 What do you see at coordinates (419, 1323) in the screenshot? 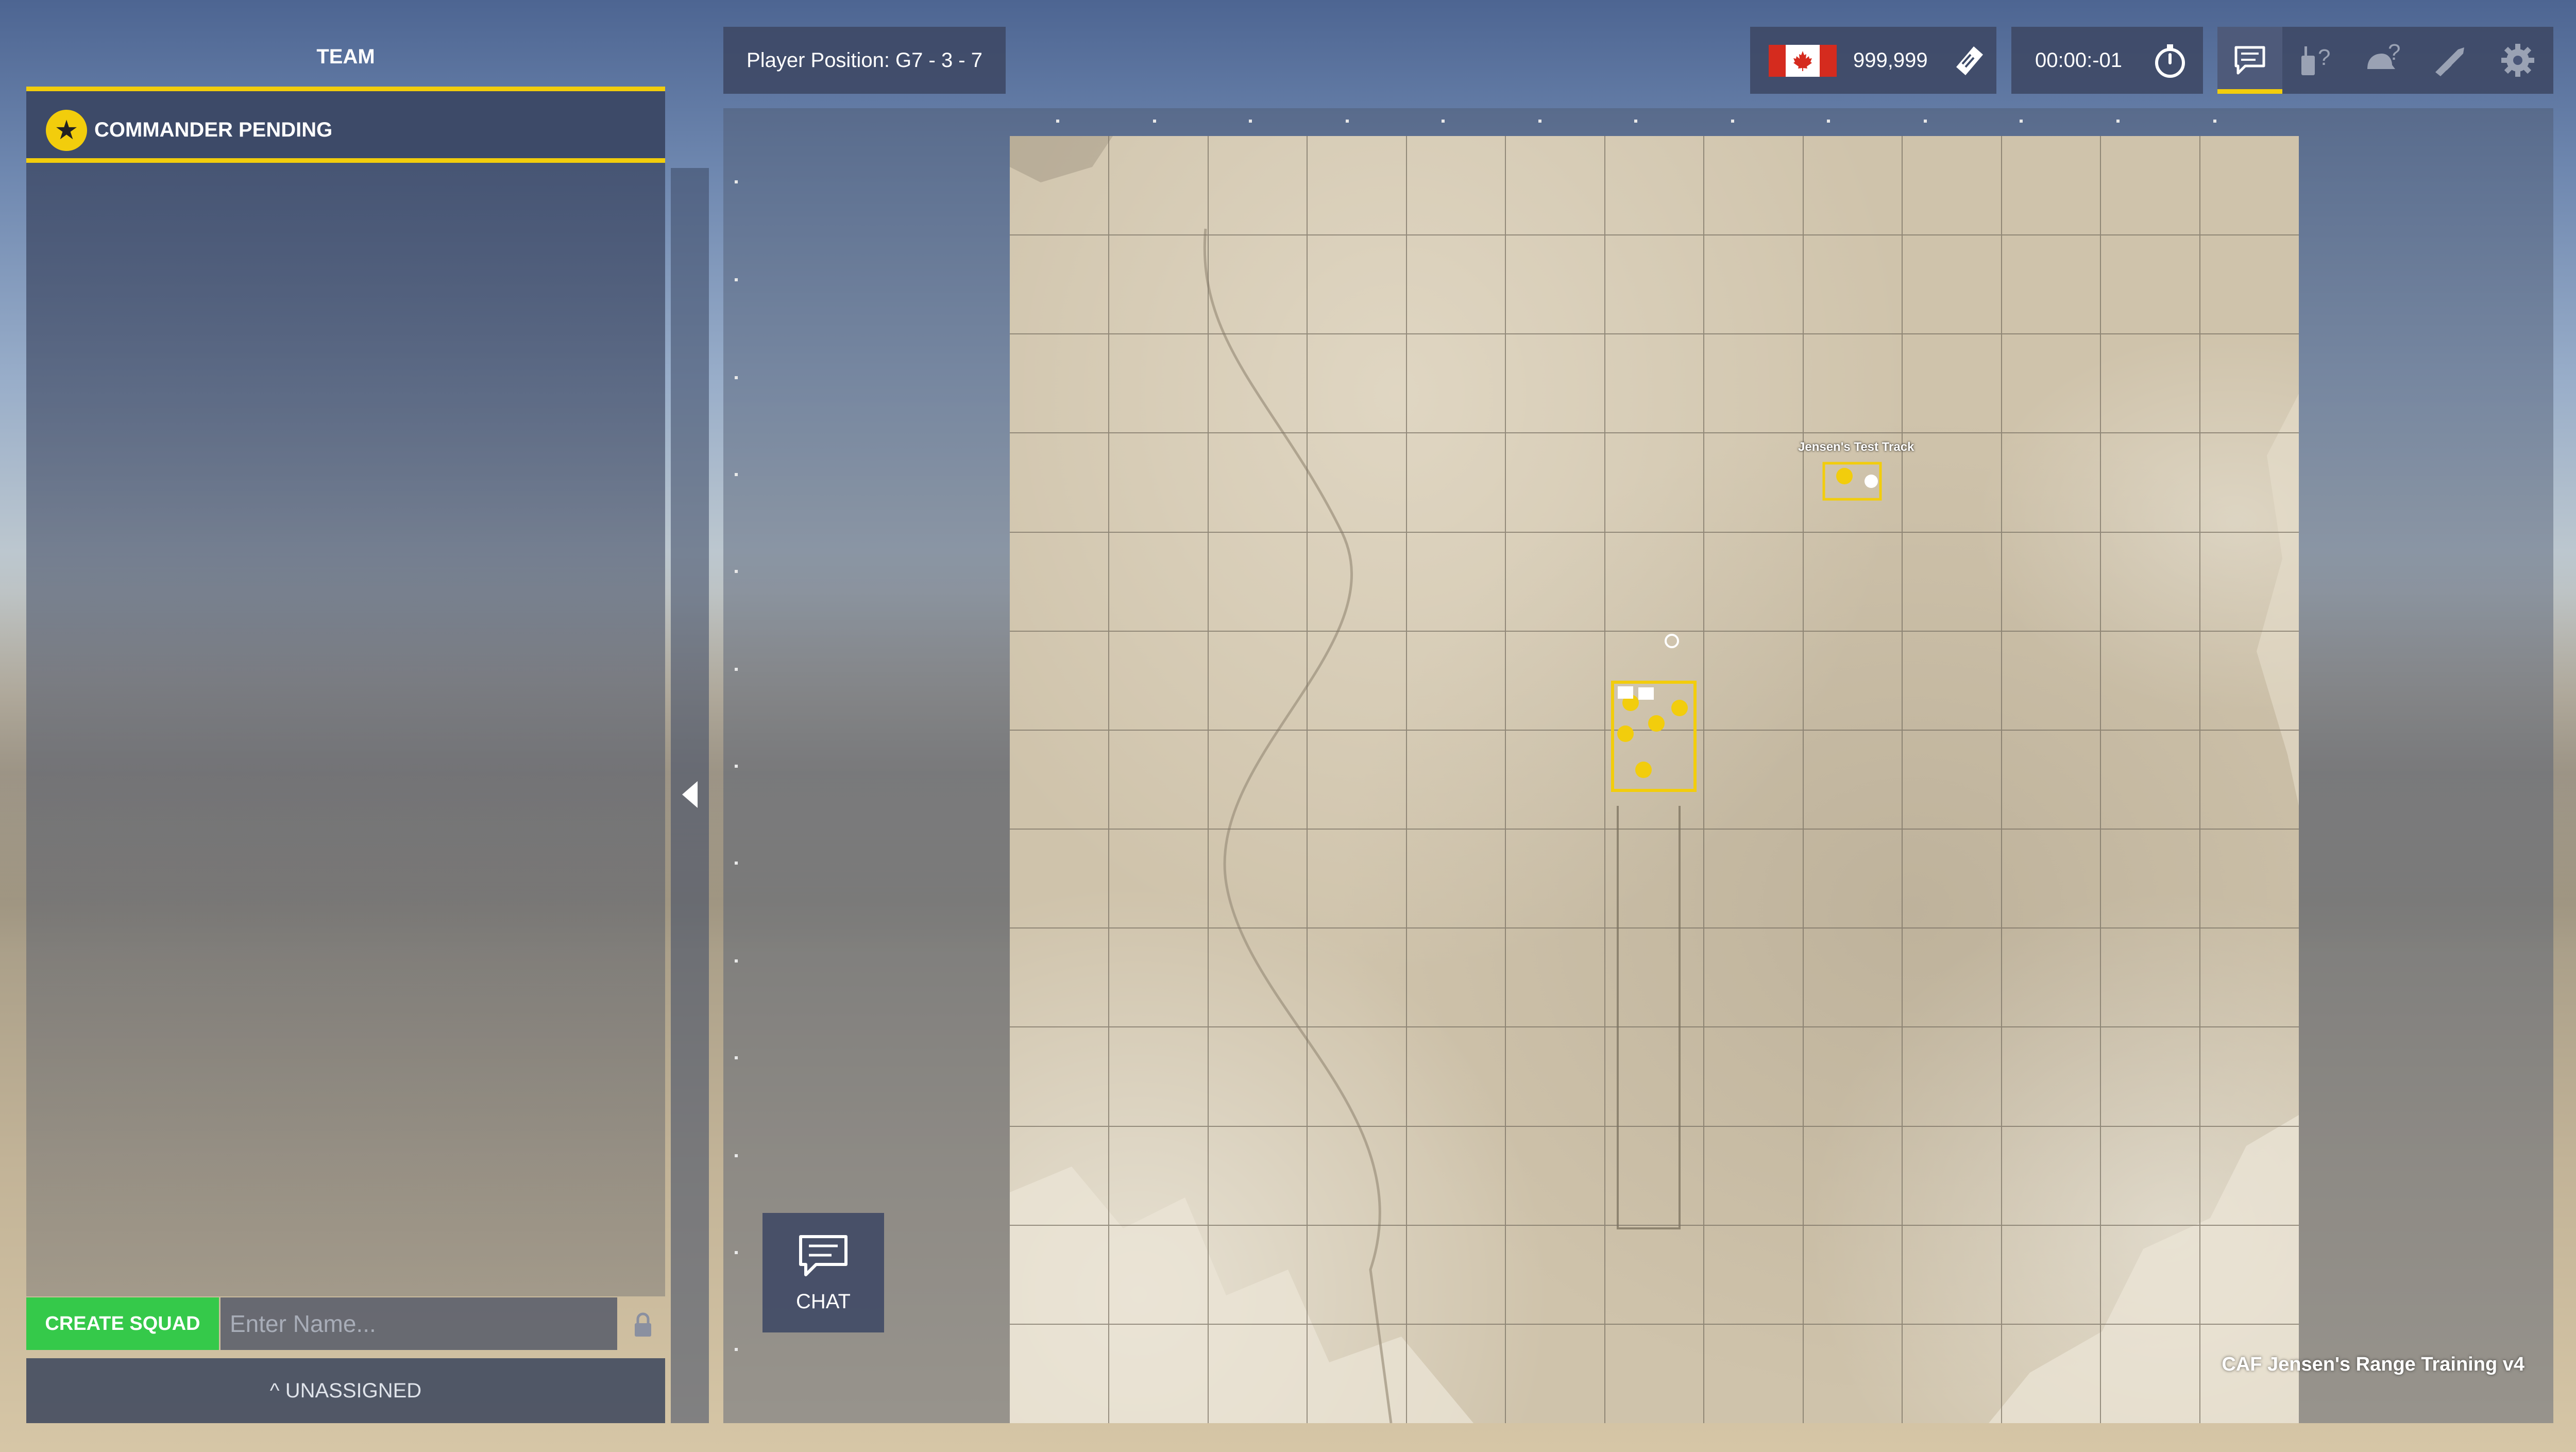
I see `squad-name-input` at bounding box center [419, 1323].